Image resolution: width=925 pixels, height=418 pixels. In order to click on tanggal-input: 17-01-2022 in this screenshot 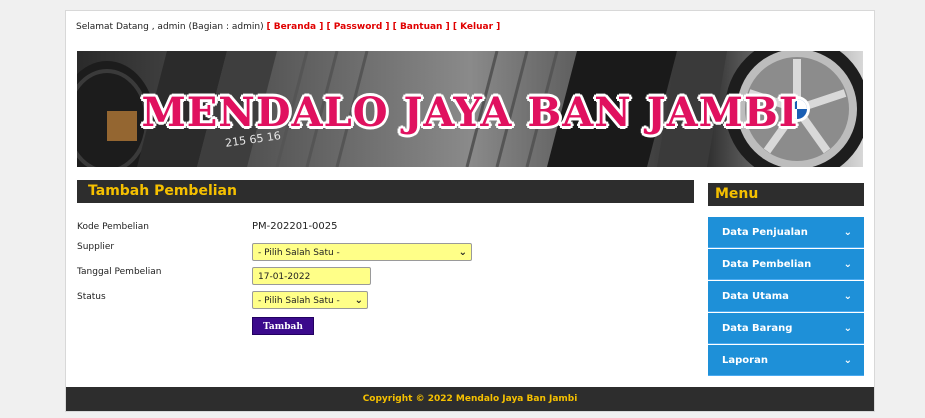, I will do `click(311, 276)`.